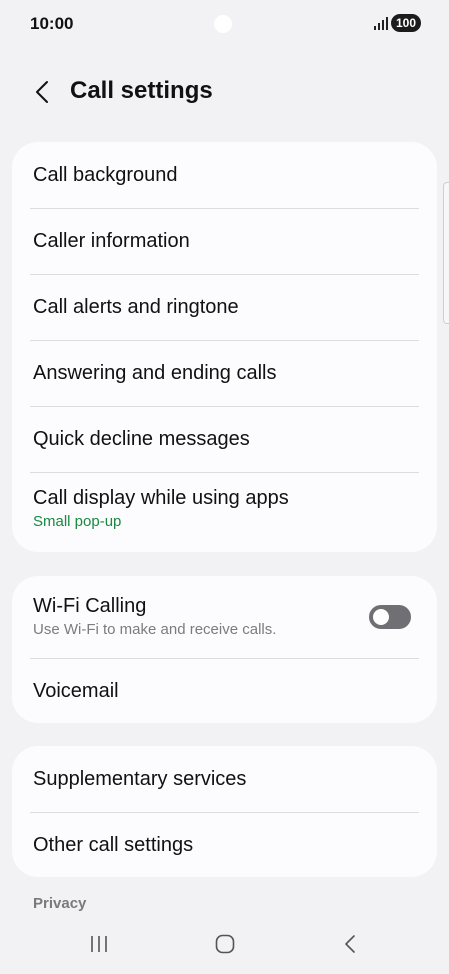 This screenshot has height=974, width=449. I want to click on menu-item-supplementary-services: Supplementary services, so click(224, 779).